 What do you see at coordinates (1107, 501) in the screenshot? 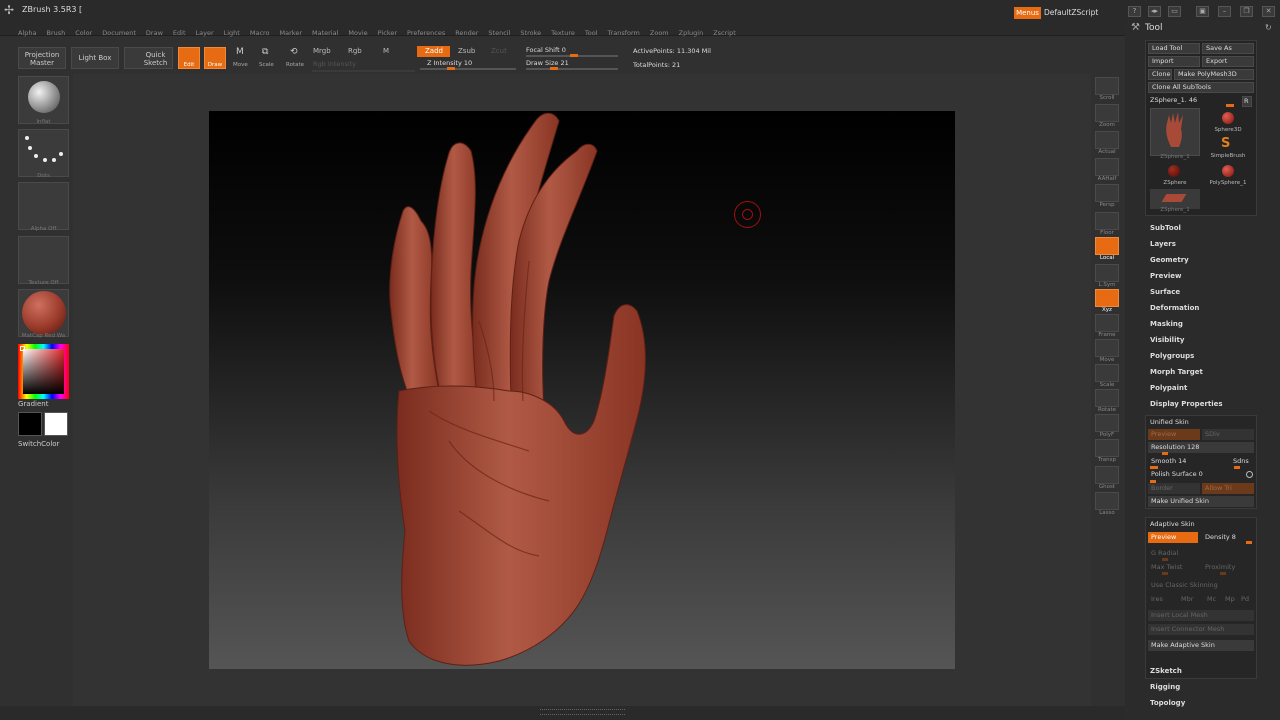
I see `shelf-lasso-button` at bounding box center [1107, 501].